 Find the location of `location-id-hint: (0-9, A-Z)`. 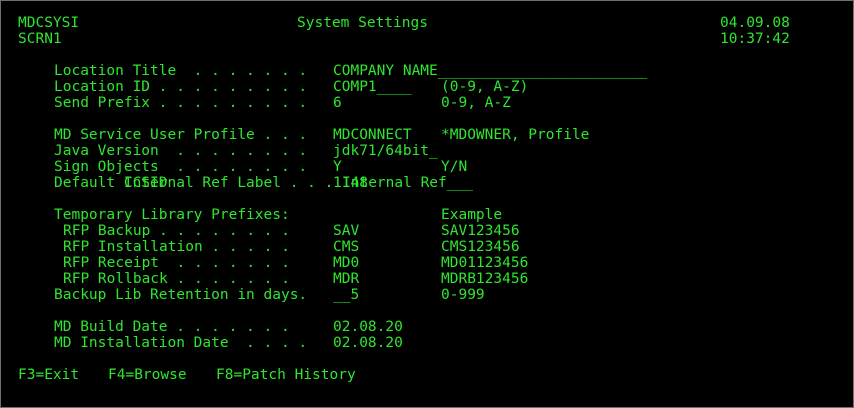

location-id-hint: (0-9, A-Z) is located at coordinates (485, 87).